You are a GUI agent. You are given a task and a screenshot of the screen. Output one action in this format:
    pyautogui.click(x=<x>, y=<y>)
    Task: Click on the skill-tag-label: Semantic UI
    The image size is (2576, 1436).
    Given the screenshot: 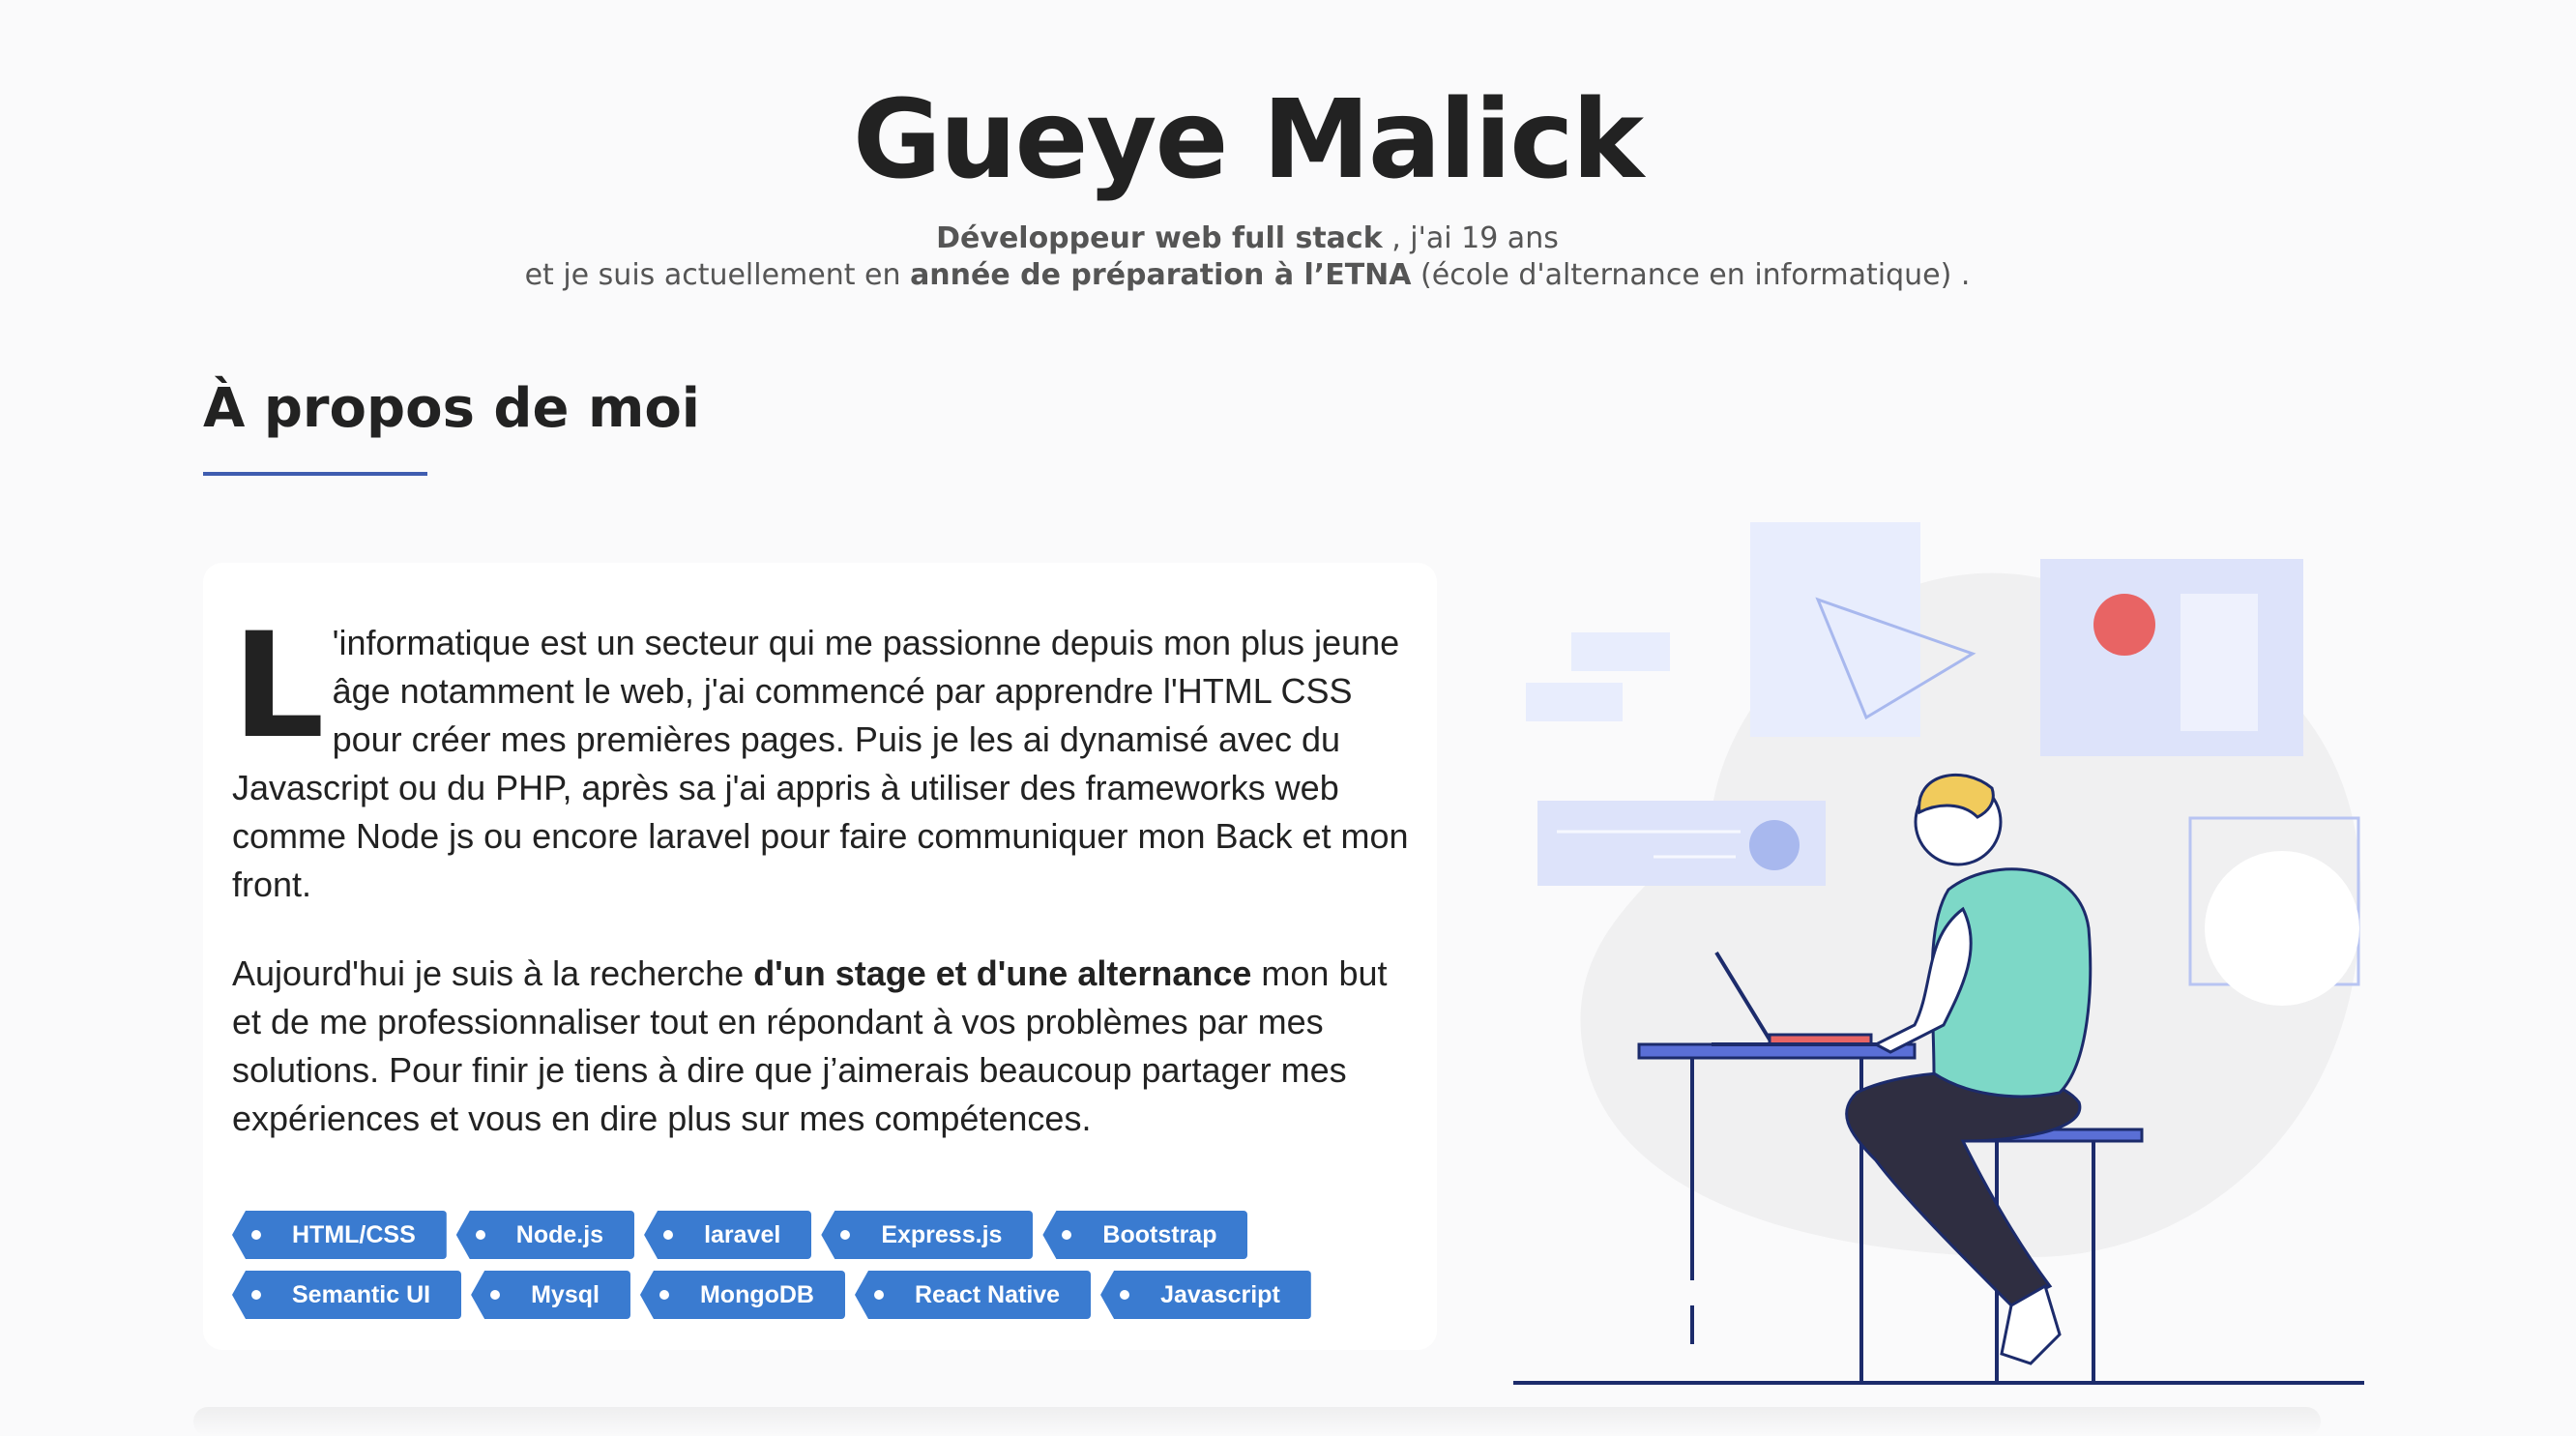 What is the action you would take?
    pyautogui.click(x=361, y=1294)
    